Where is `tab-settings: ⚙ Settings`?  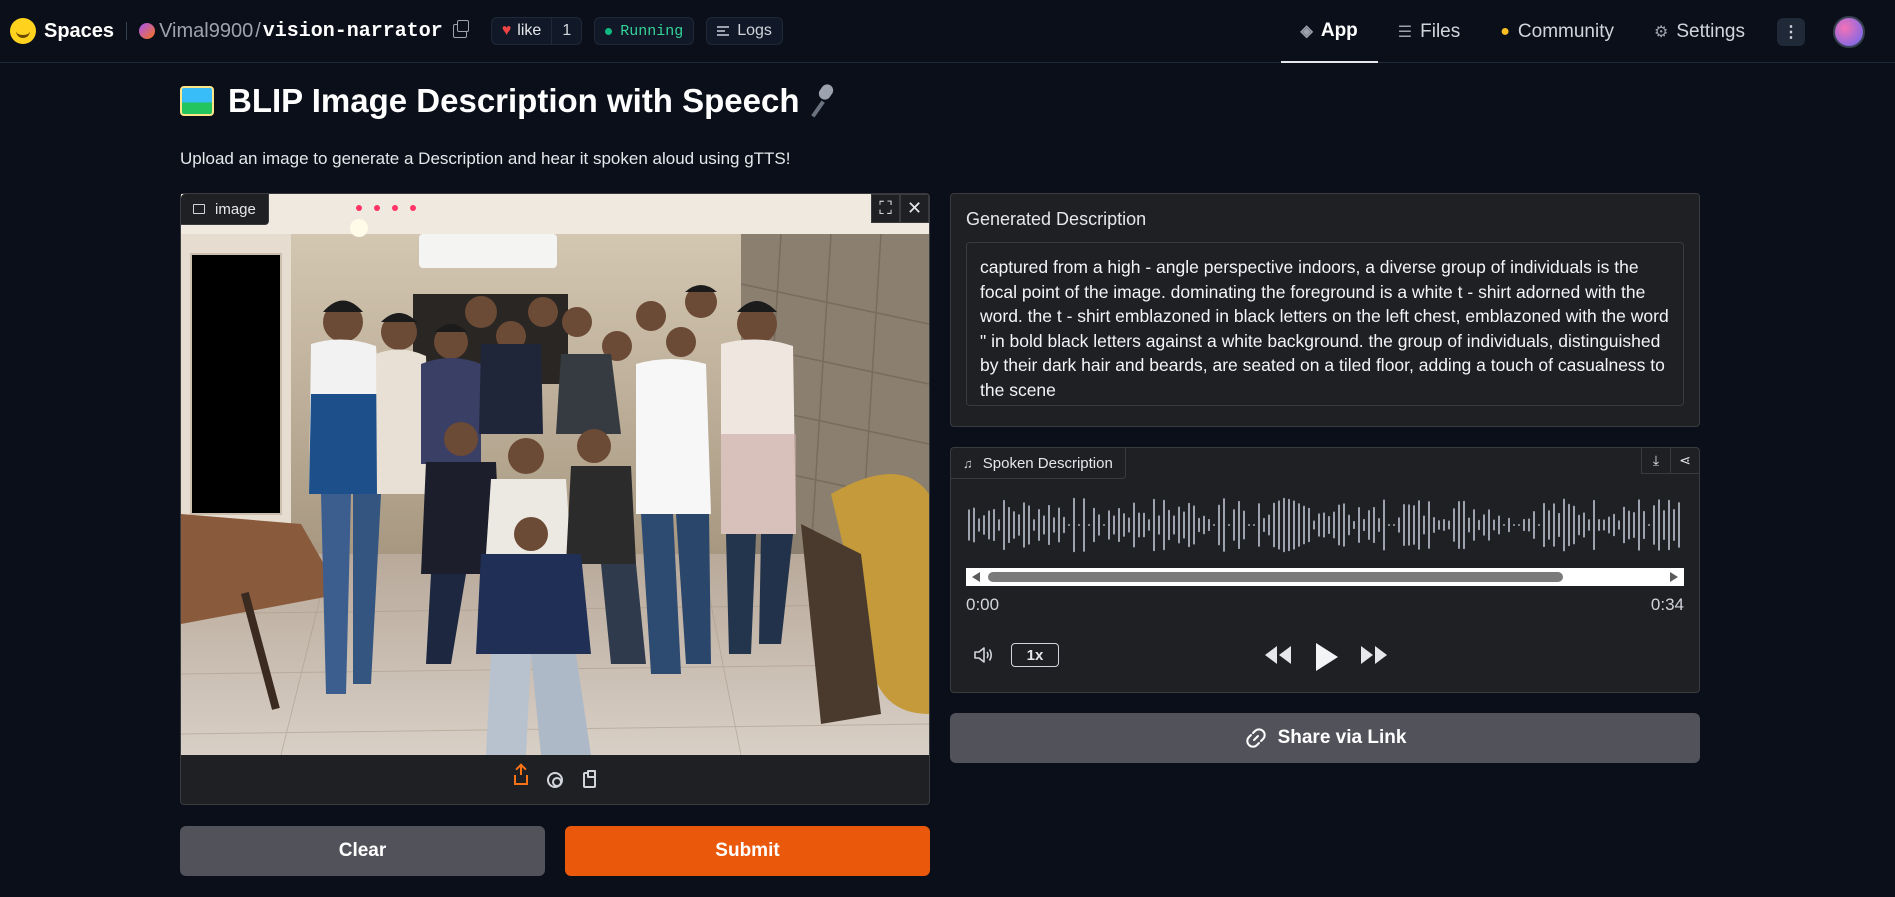
tab-settings: ⚙ Settings is located at coordinates (1699, 31).